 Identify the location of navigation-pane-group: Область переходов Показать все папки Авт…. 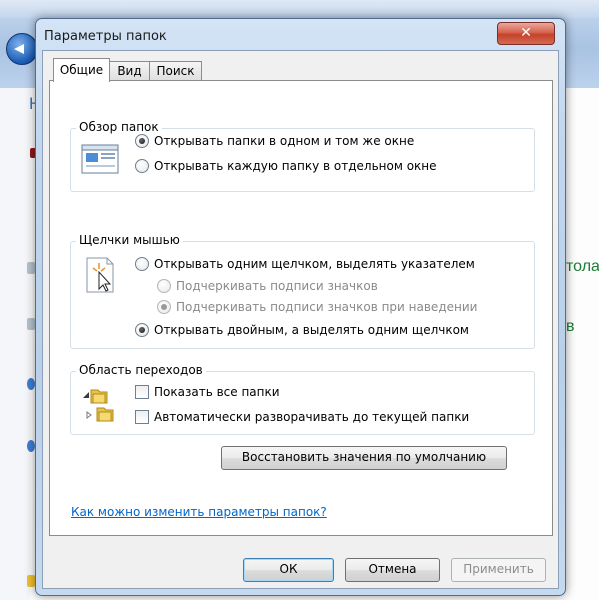
(302, 399).